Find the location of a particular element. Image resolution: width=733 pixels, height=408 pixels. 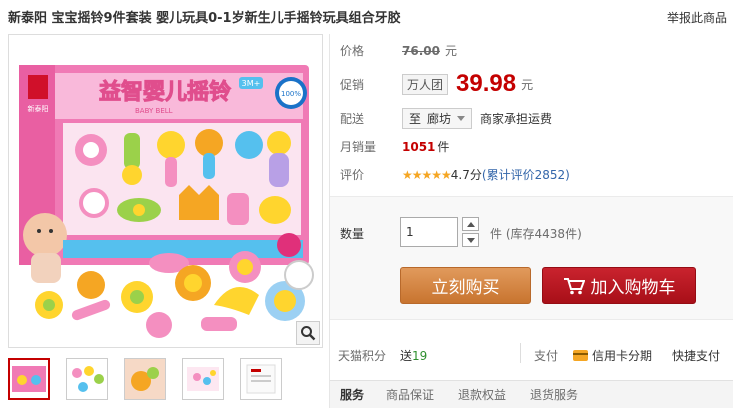

points-prefix: 送 is located at coordinates (406, 356).